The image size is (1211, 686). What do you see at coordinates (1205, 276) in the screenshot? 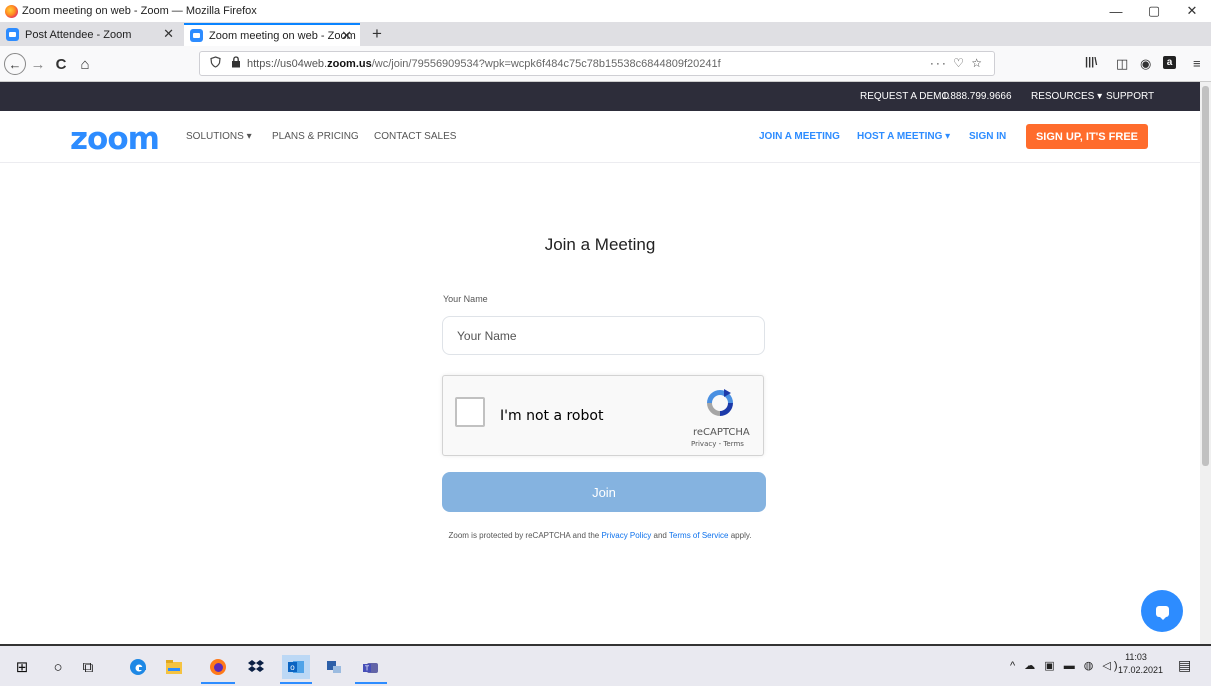
I see `scrollbar-thumb` at bounding box center [1205, 276].